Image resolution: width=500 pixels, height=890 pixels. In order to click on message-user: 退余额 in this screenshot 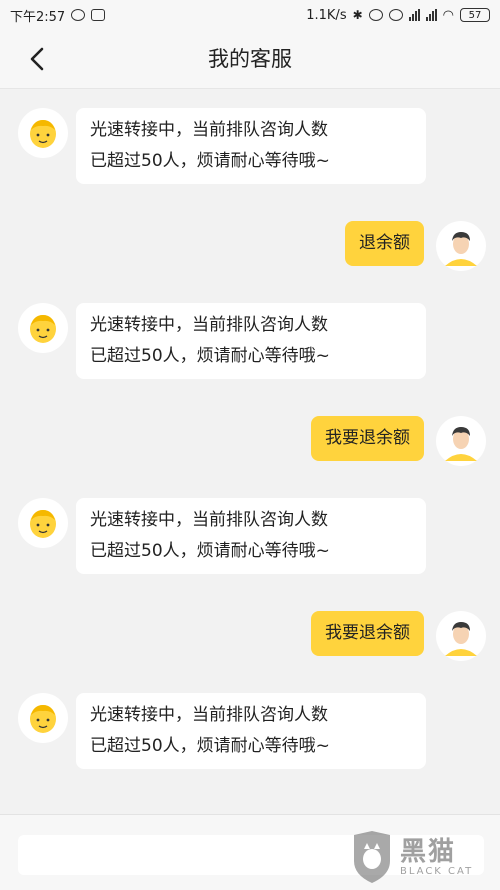, I will do `click(415, 246)`.